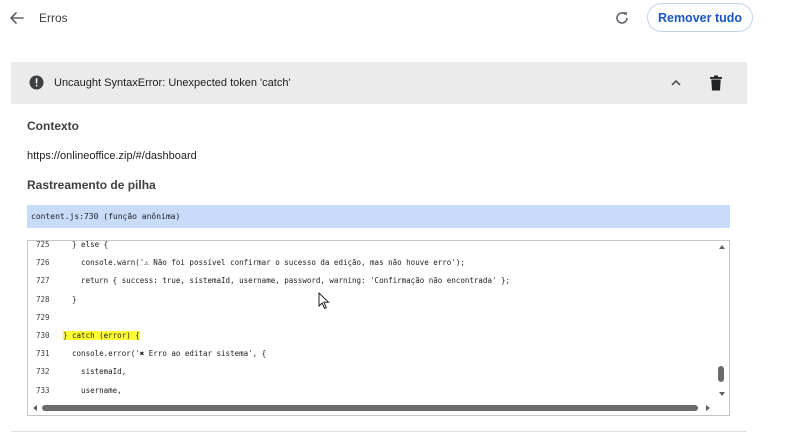 The image size is (786, 438). What do you see at coordinates (722, 322) in the screenshot?
I see `vertical-scrollbar` at bounding box center [722, 322].